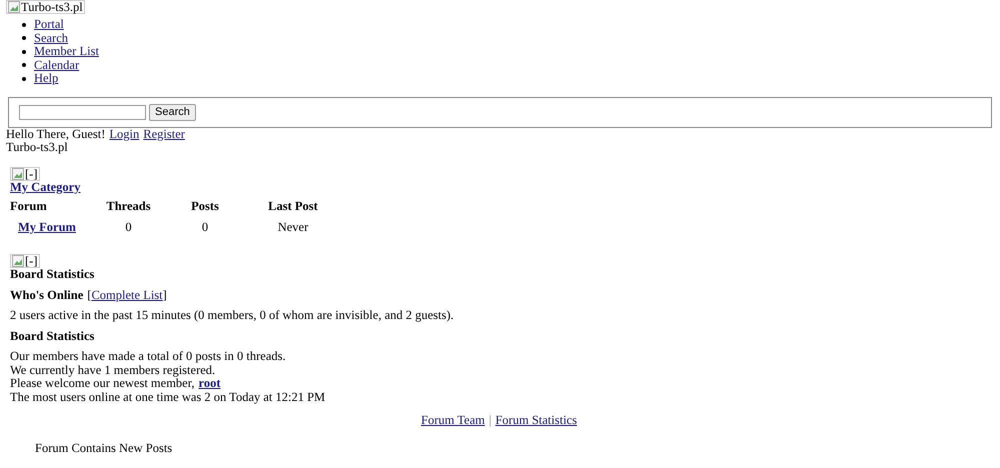 The width and height of the screenshot is (1000, 468). Describe the element at coordinates (164, 295) in the screenshot. I see `bracket: ]` at that location.